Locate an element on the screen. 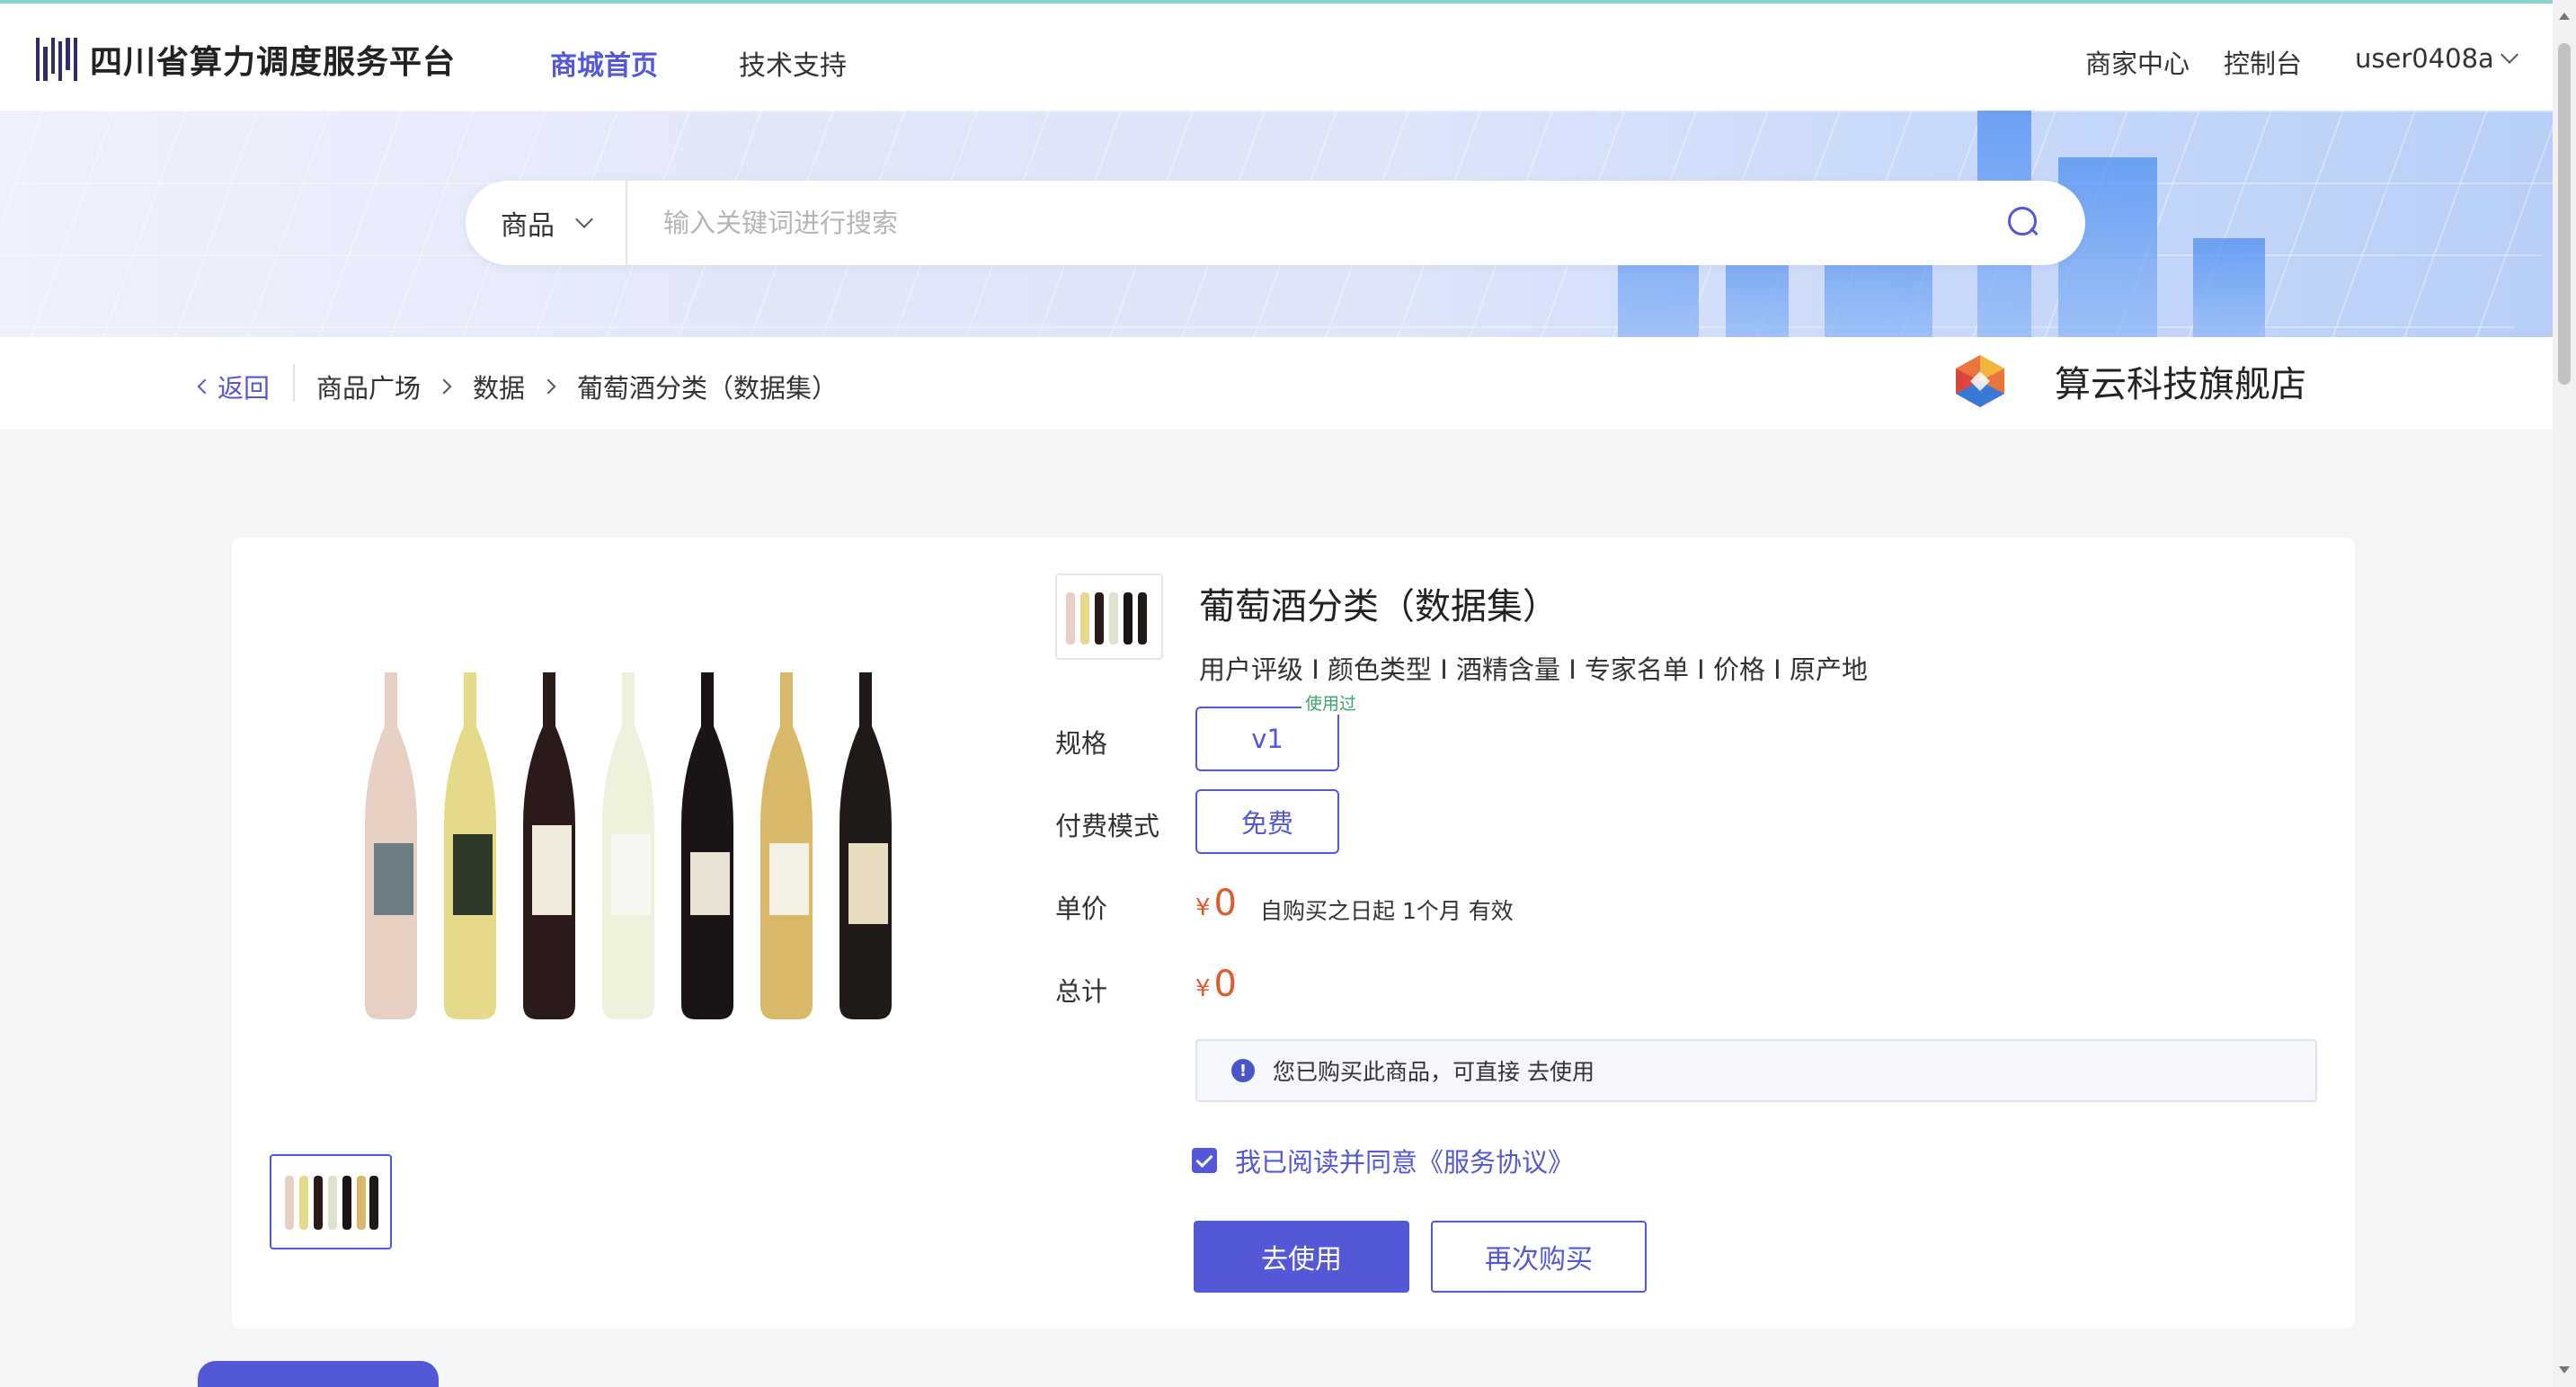 This screenshot has height=1387, width=2576. spec-option-v1: v1 is located at coordinates (1267, 739).